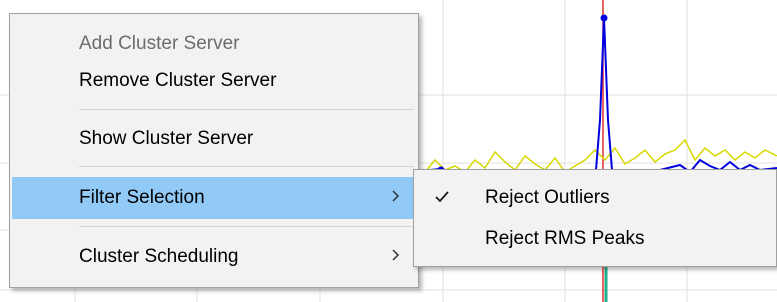 The width and height of the screenshot is (777, 302). Describe the element at coordinates (166, 138) in the screenshot. I see `menu-item-label: Show Cluster Server` at that location.